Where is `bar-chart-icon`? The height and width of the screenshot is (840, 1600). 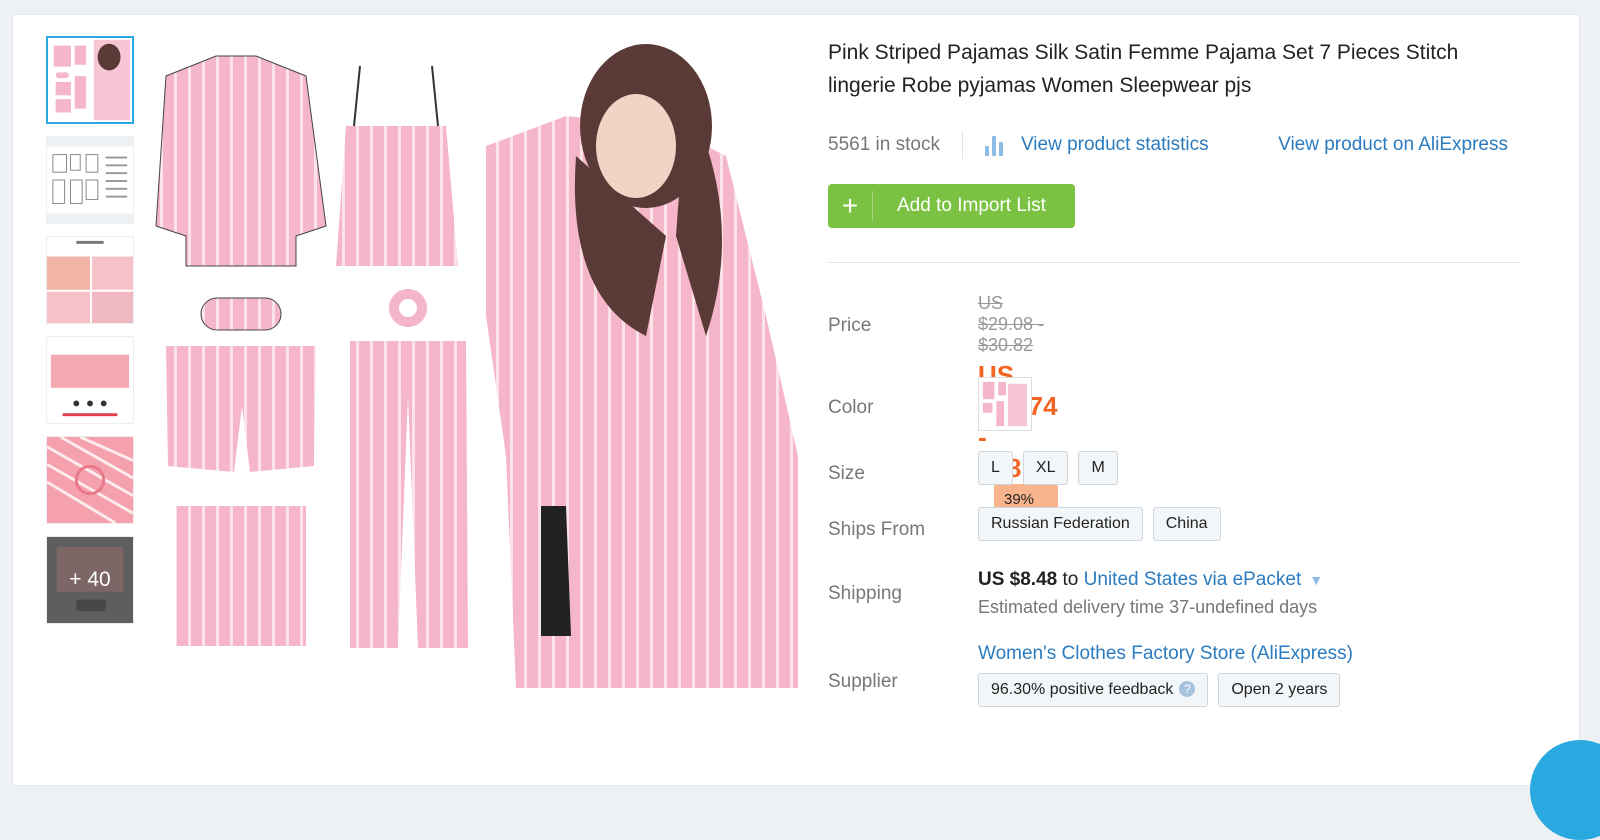
bar-chart-icon is located at coordinates (994, 145).